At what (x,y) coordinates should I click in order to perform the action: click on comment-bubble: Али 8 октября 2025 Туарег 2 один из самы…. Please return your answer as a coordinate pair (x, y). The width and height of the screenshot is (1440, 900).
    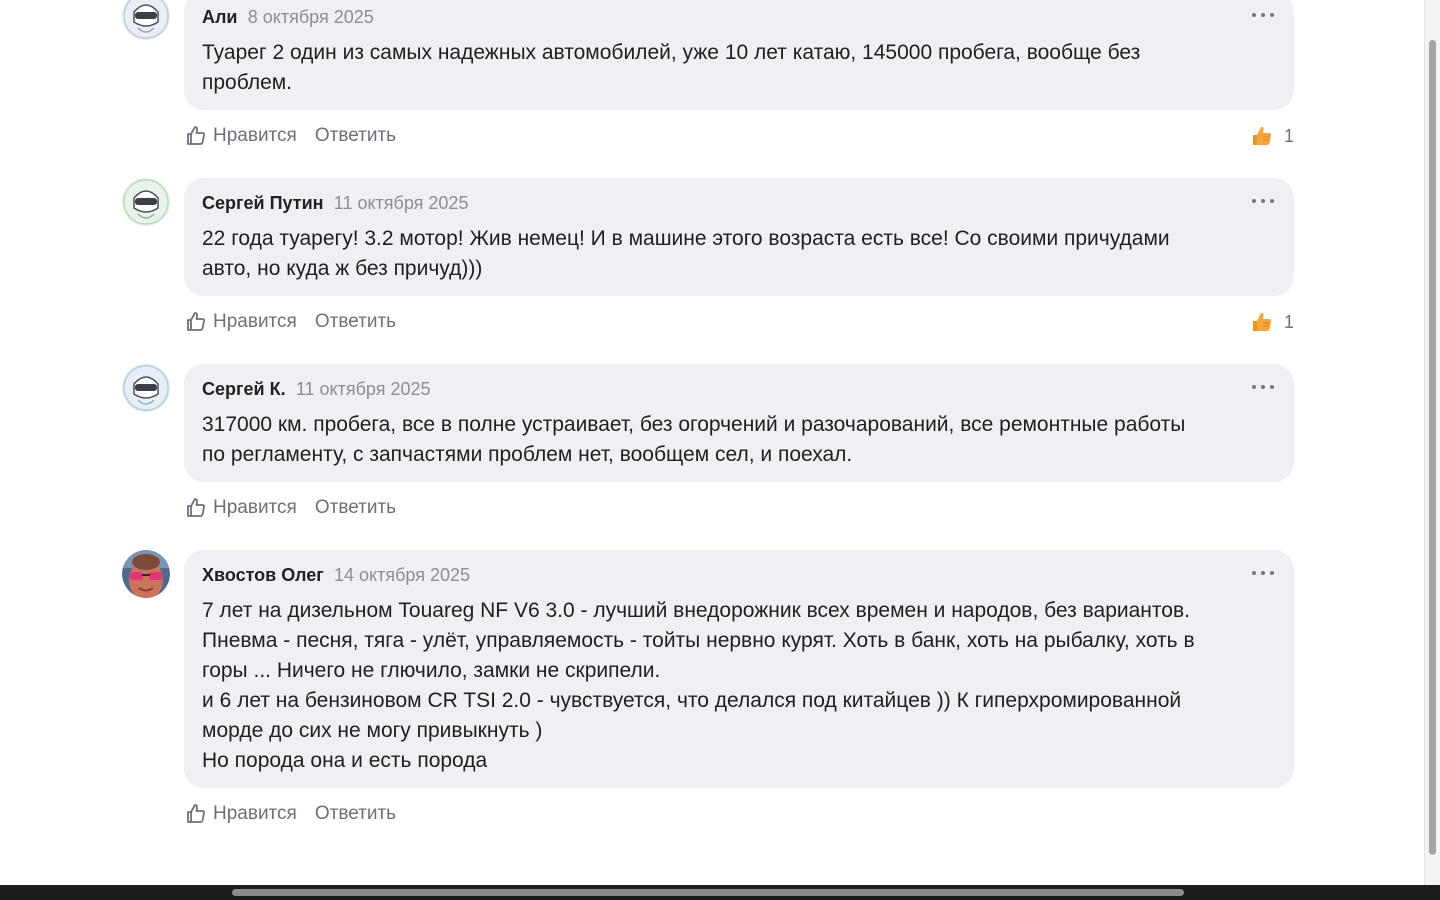
    Looking at the image, I should click on (739, 55).